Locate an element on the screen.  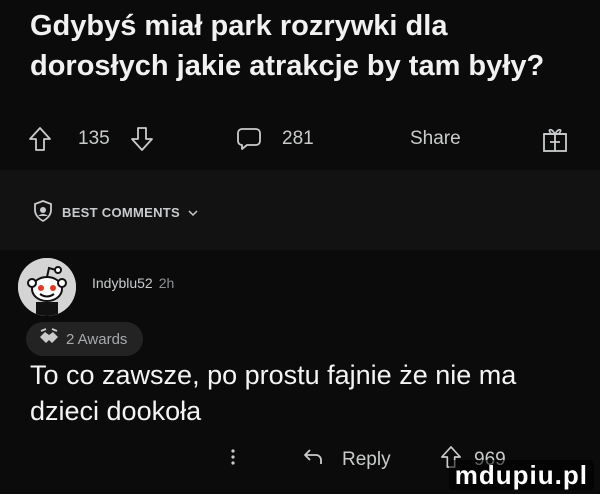
reply-label: Reply is located at coordinates (366, 459).